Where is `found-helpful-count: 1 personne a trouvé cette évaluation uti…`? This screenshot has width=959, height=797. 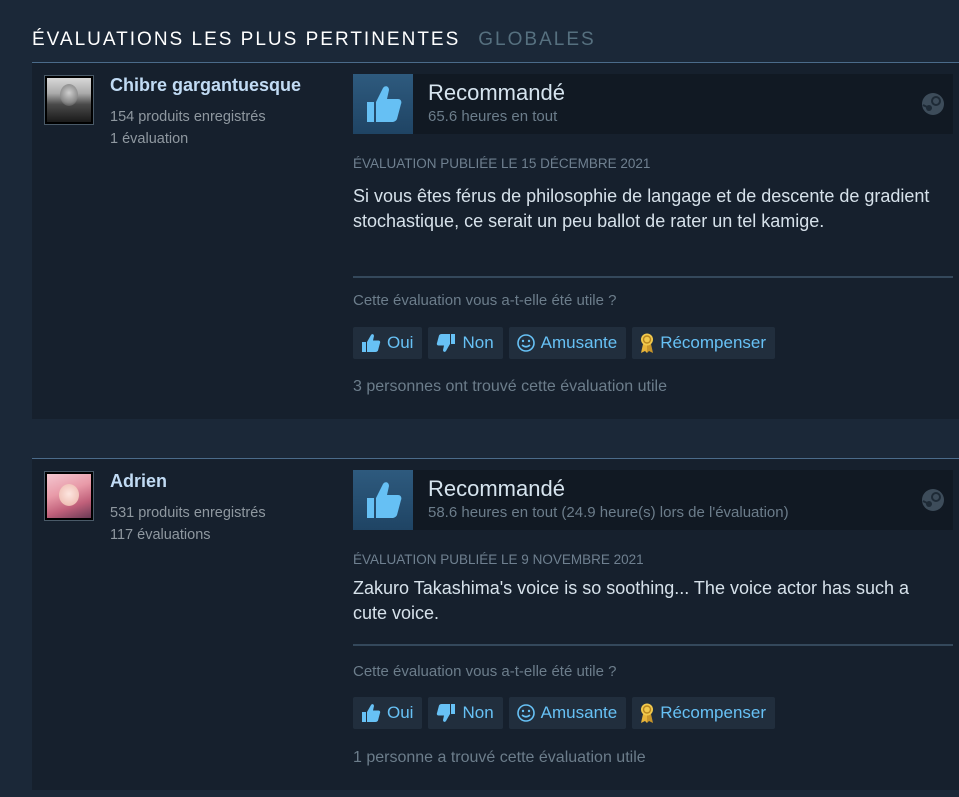 found-helpful-count: 1 personne a trouvé cette évaluation uti… is located at coordinates (499, 757).